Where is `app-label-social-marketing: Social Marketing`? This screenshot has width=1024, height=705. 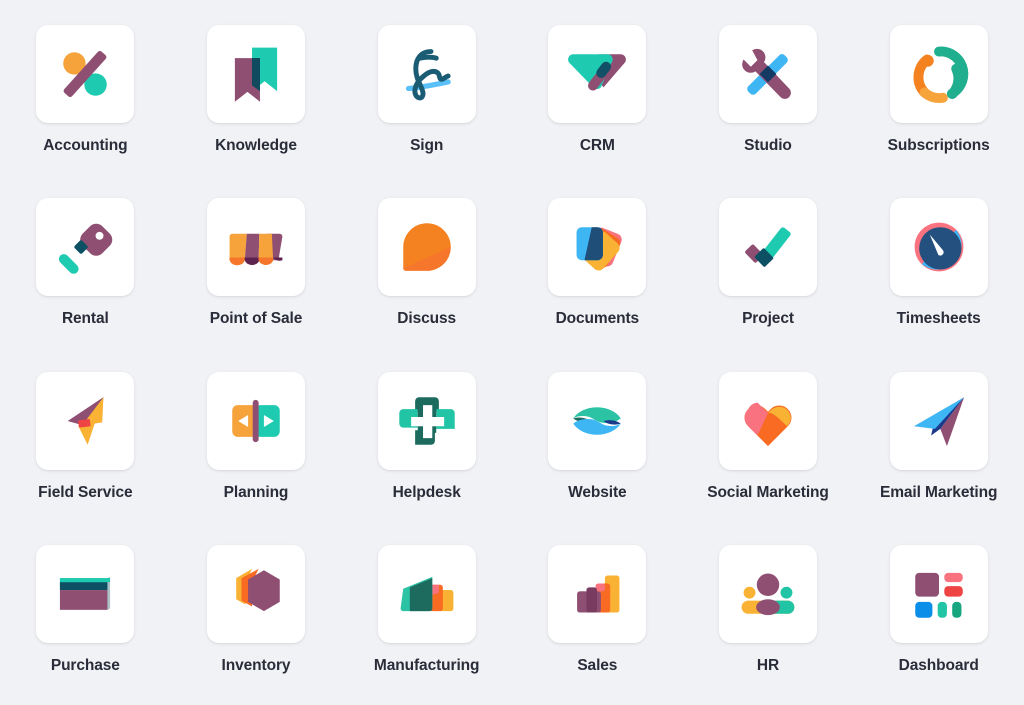 app-label-social-marketing: Social Marketing is located at coordinates (768, 492).